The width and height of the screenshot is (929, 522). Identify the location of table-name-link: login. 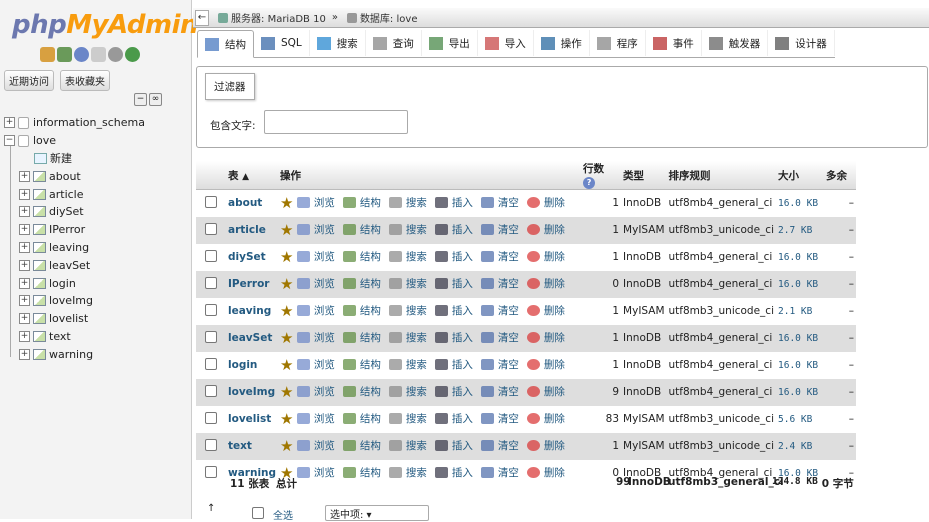
(242, 365).